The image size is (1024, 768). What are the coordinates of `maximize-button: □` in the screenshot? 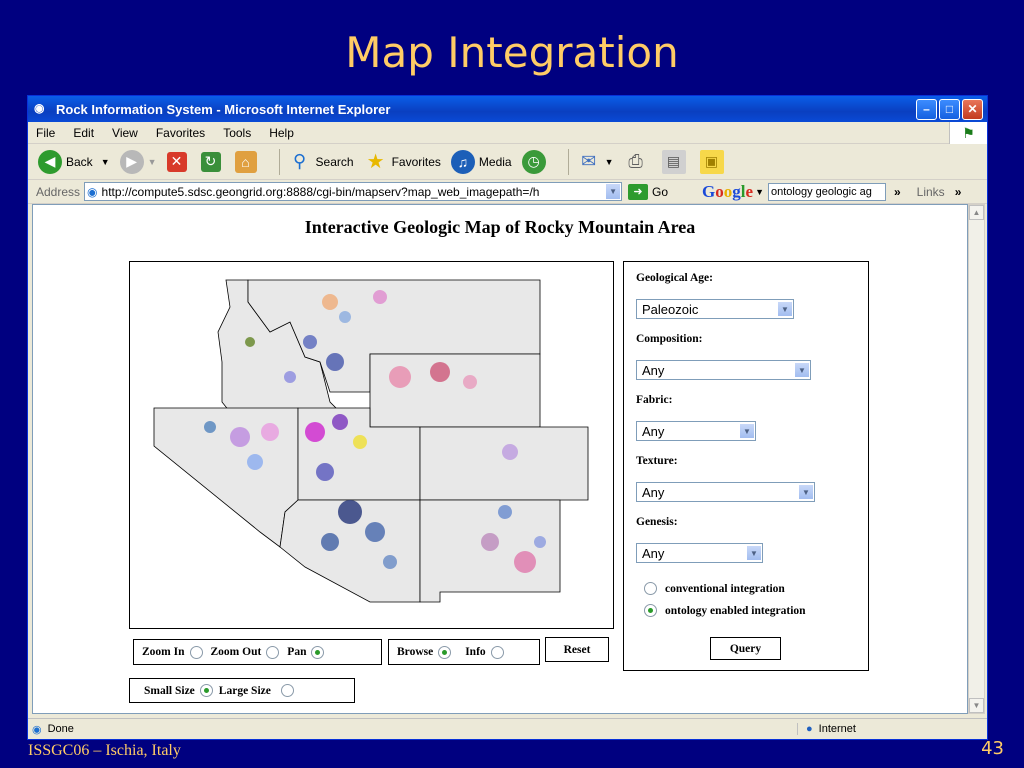 It's located at (949, 109).